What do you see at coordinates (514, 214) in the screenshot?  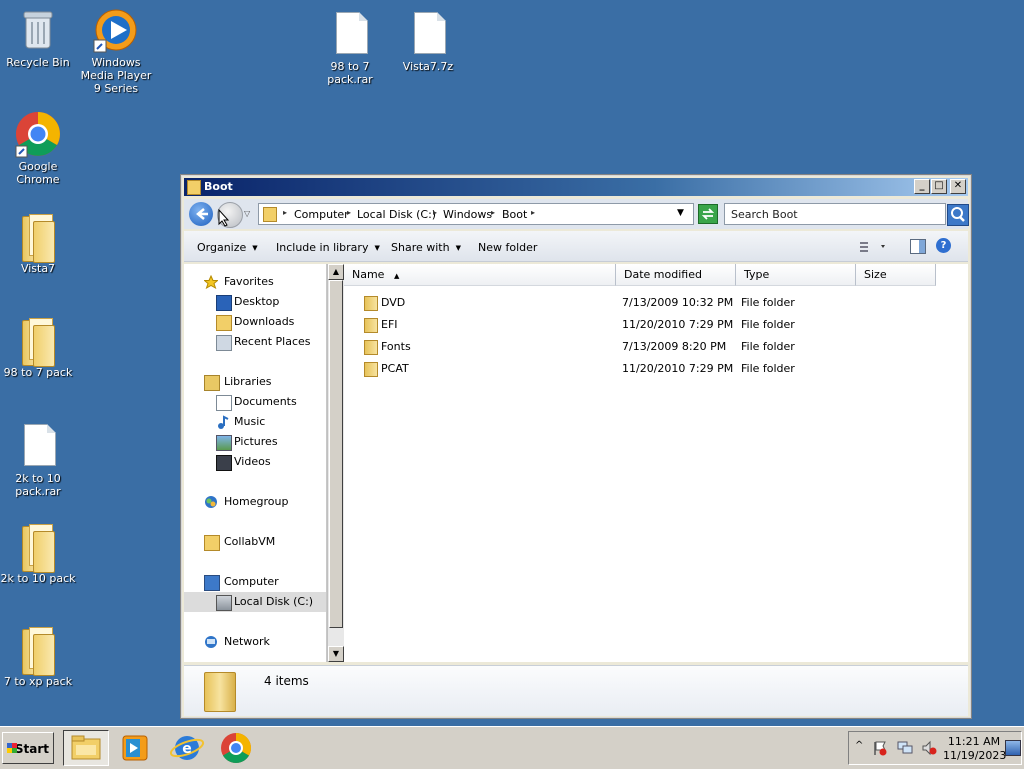 I see `breadcrumb-boot: Boot` at bounding box center [514, 214].